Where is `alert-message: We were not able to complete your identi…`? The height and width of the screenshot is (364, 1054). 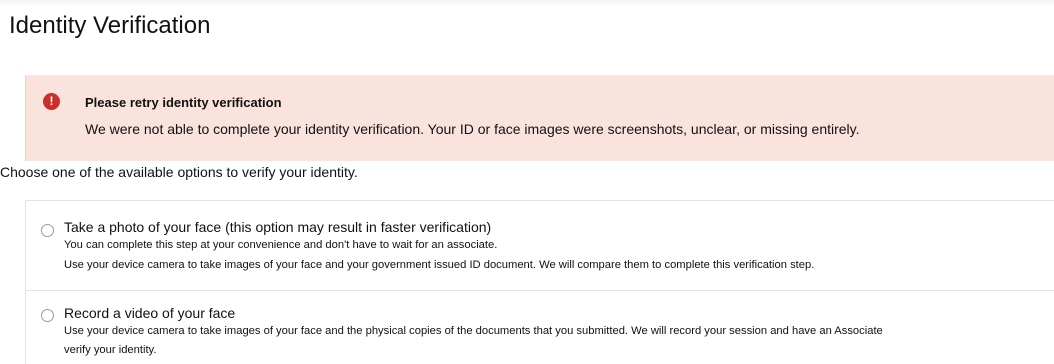 alert-message: We were not able to complete your identi… is located at coordinates (472, 129).